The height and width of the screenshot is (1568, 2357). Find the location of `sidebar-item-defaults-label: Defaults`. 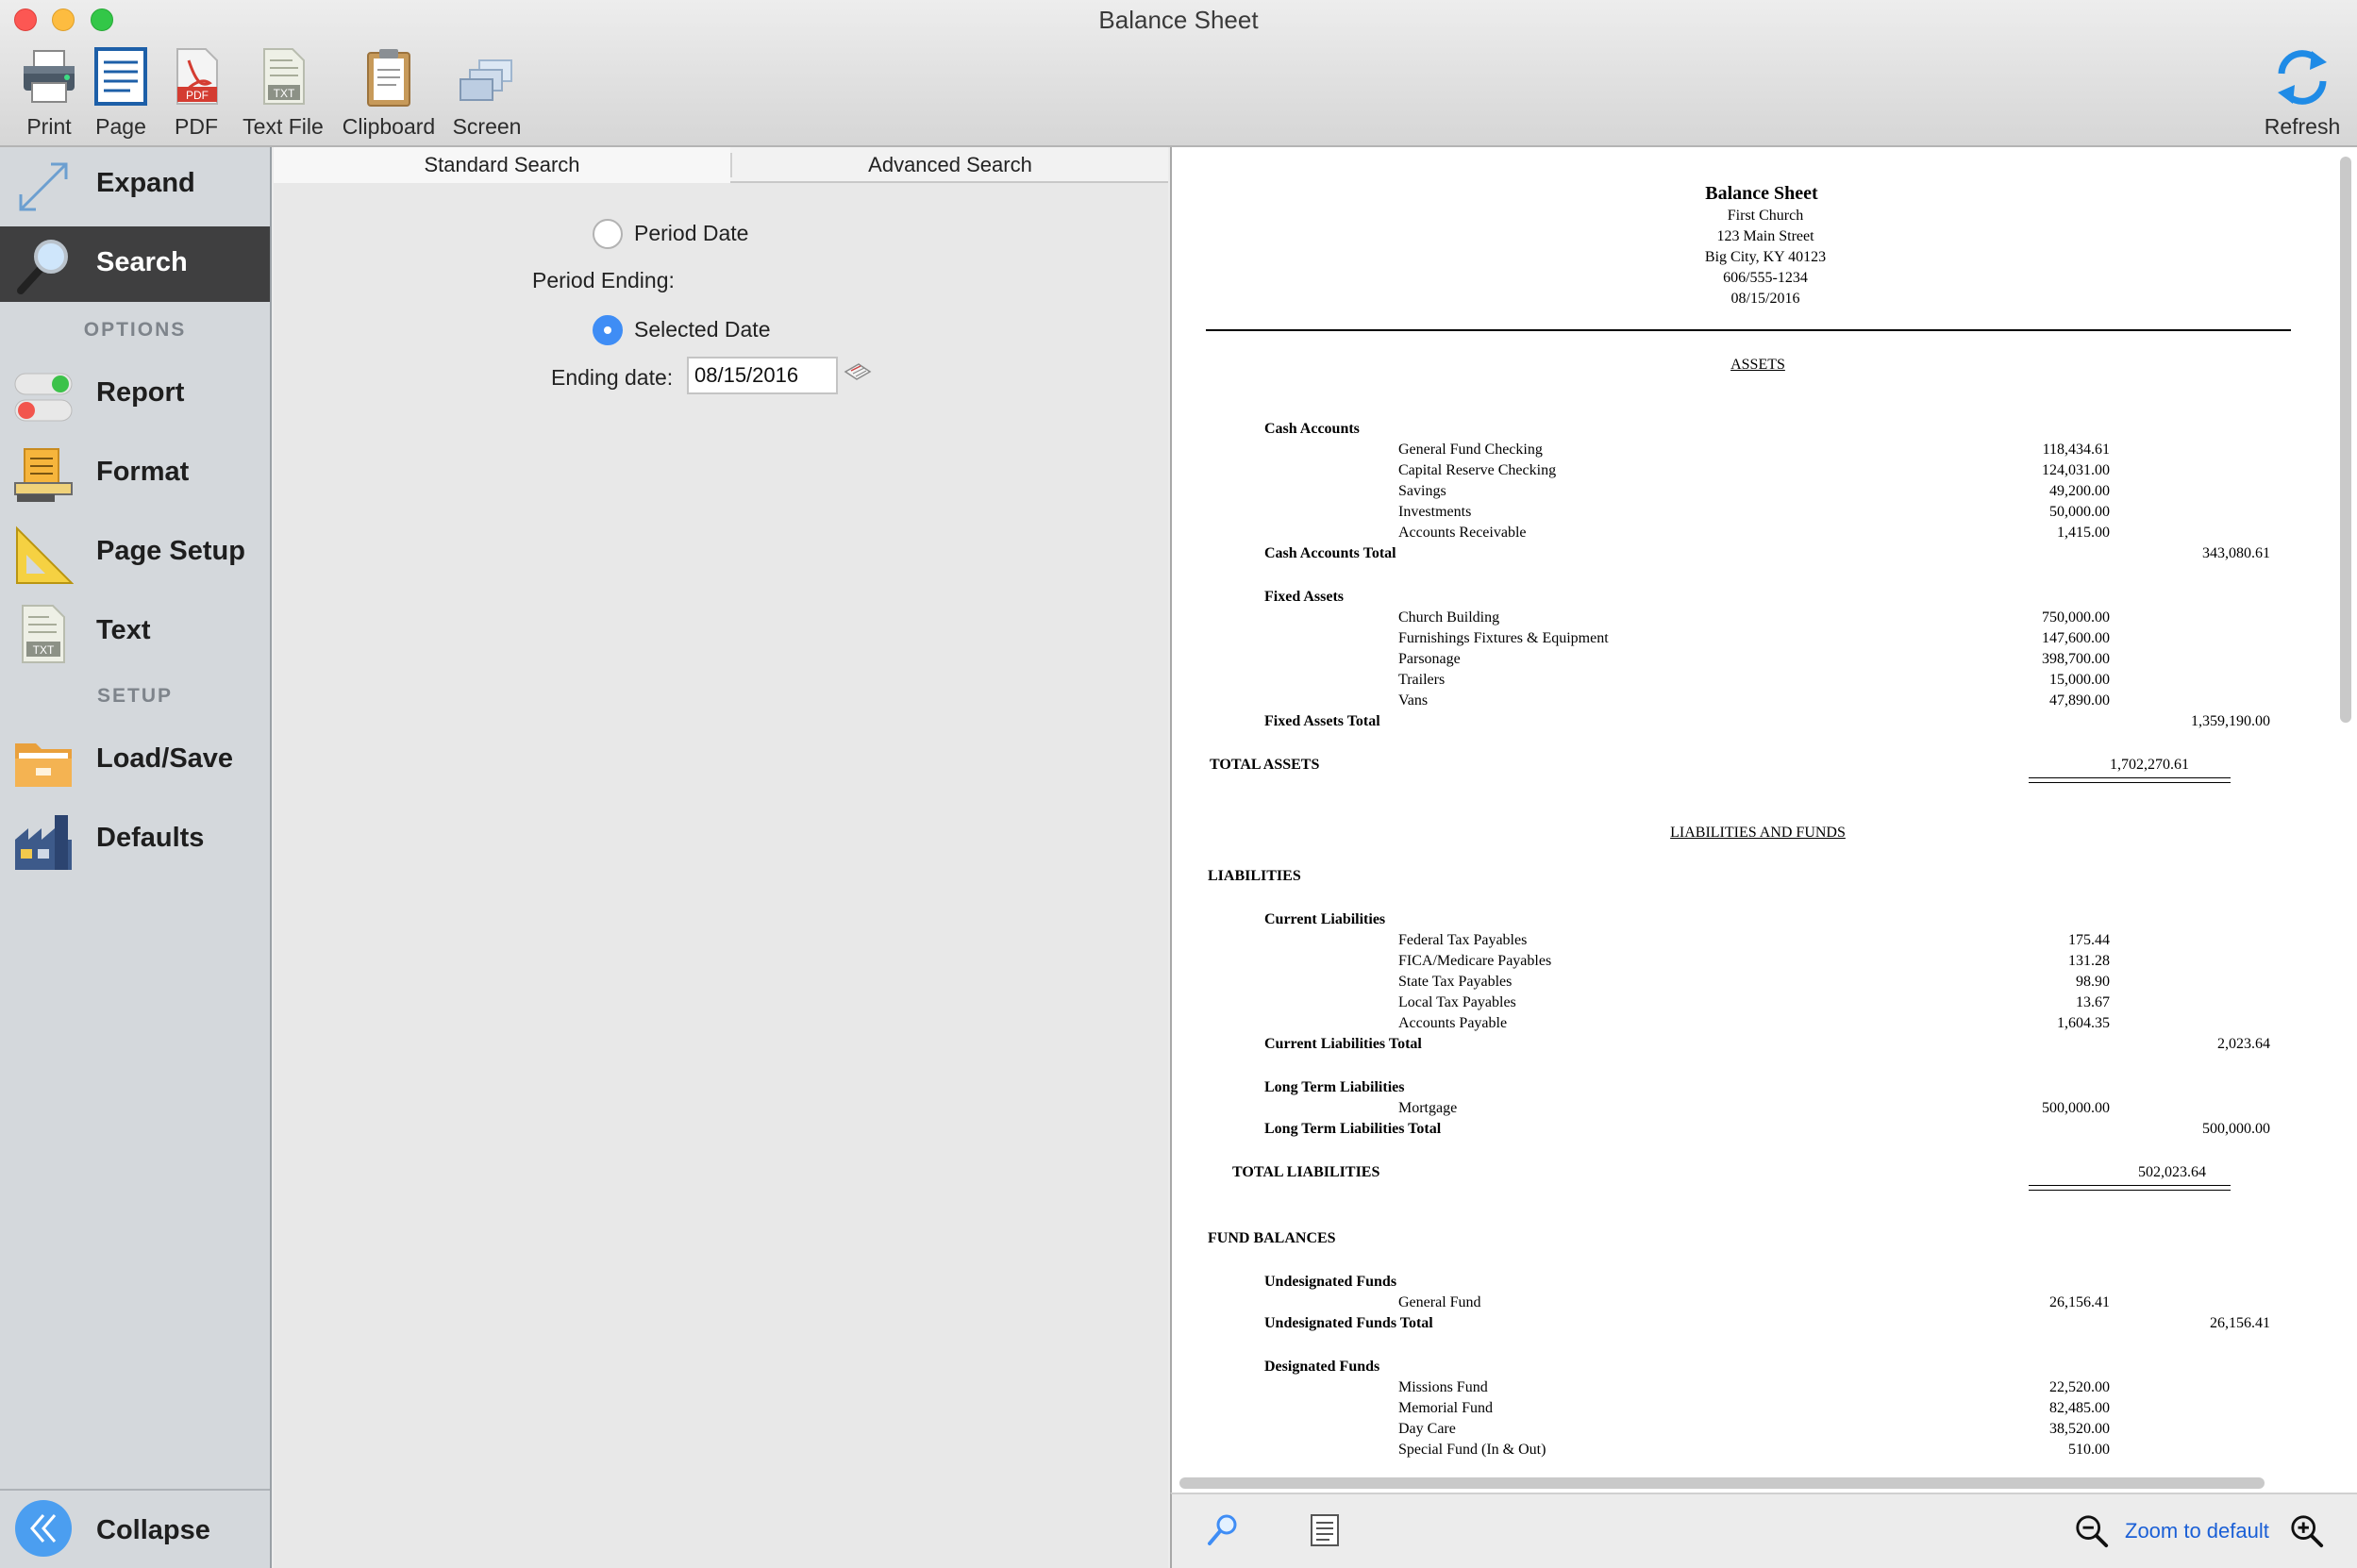

sidebar-item-defaults-label: Defaults is located at coordinates (151, 838).